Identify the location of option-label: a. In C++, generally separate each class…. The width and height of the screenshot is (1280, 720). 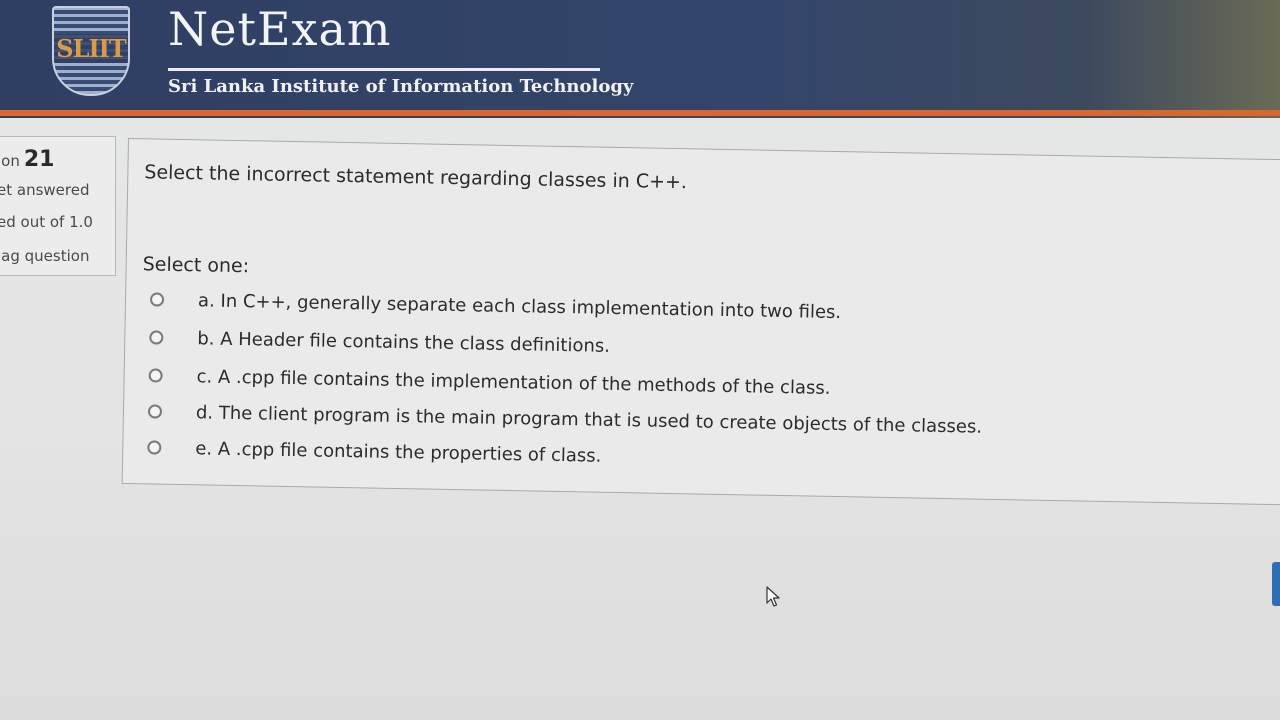
(519, 306).